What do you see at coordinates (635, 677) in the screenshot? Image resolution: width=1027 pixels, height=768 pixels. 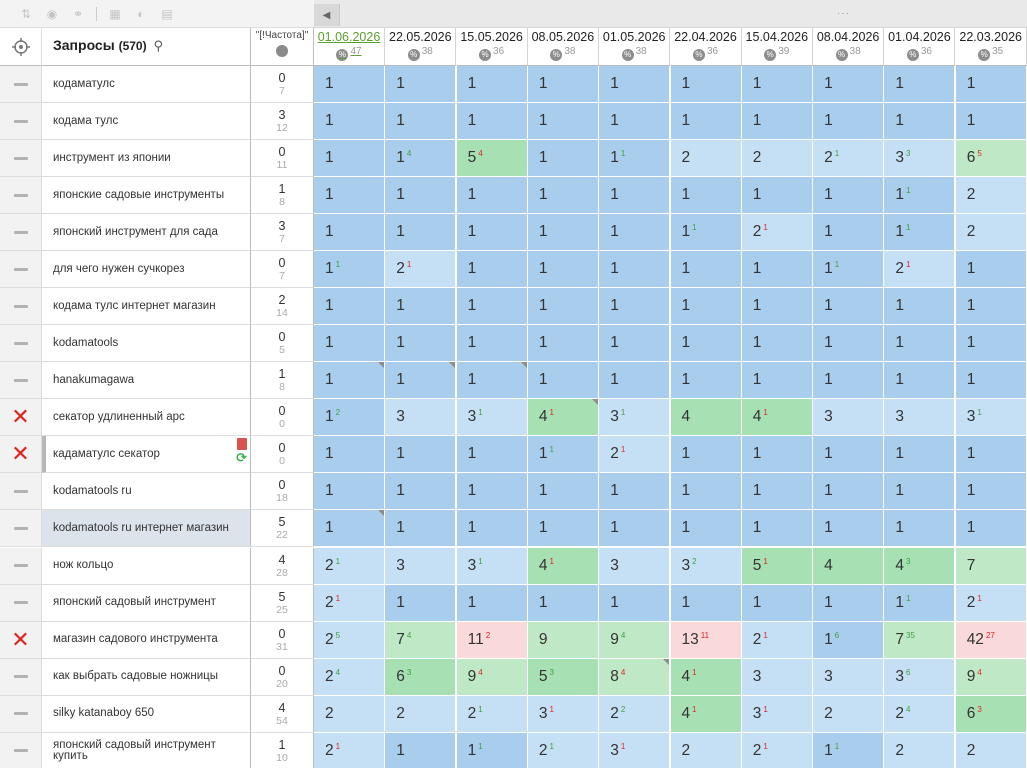 I see `position-cell: 84` at bounding box center [635, 677].